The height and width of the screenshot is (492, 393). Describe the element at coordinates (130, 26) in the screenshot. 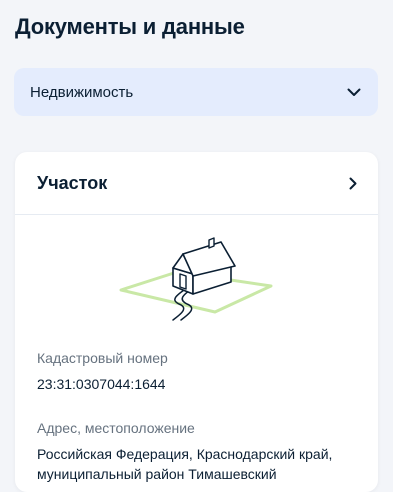

I see `page-title: Документы и данные` at that location.